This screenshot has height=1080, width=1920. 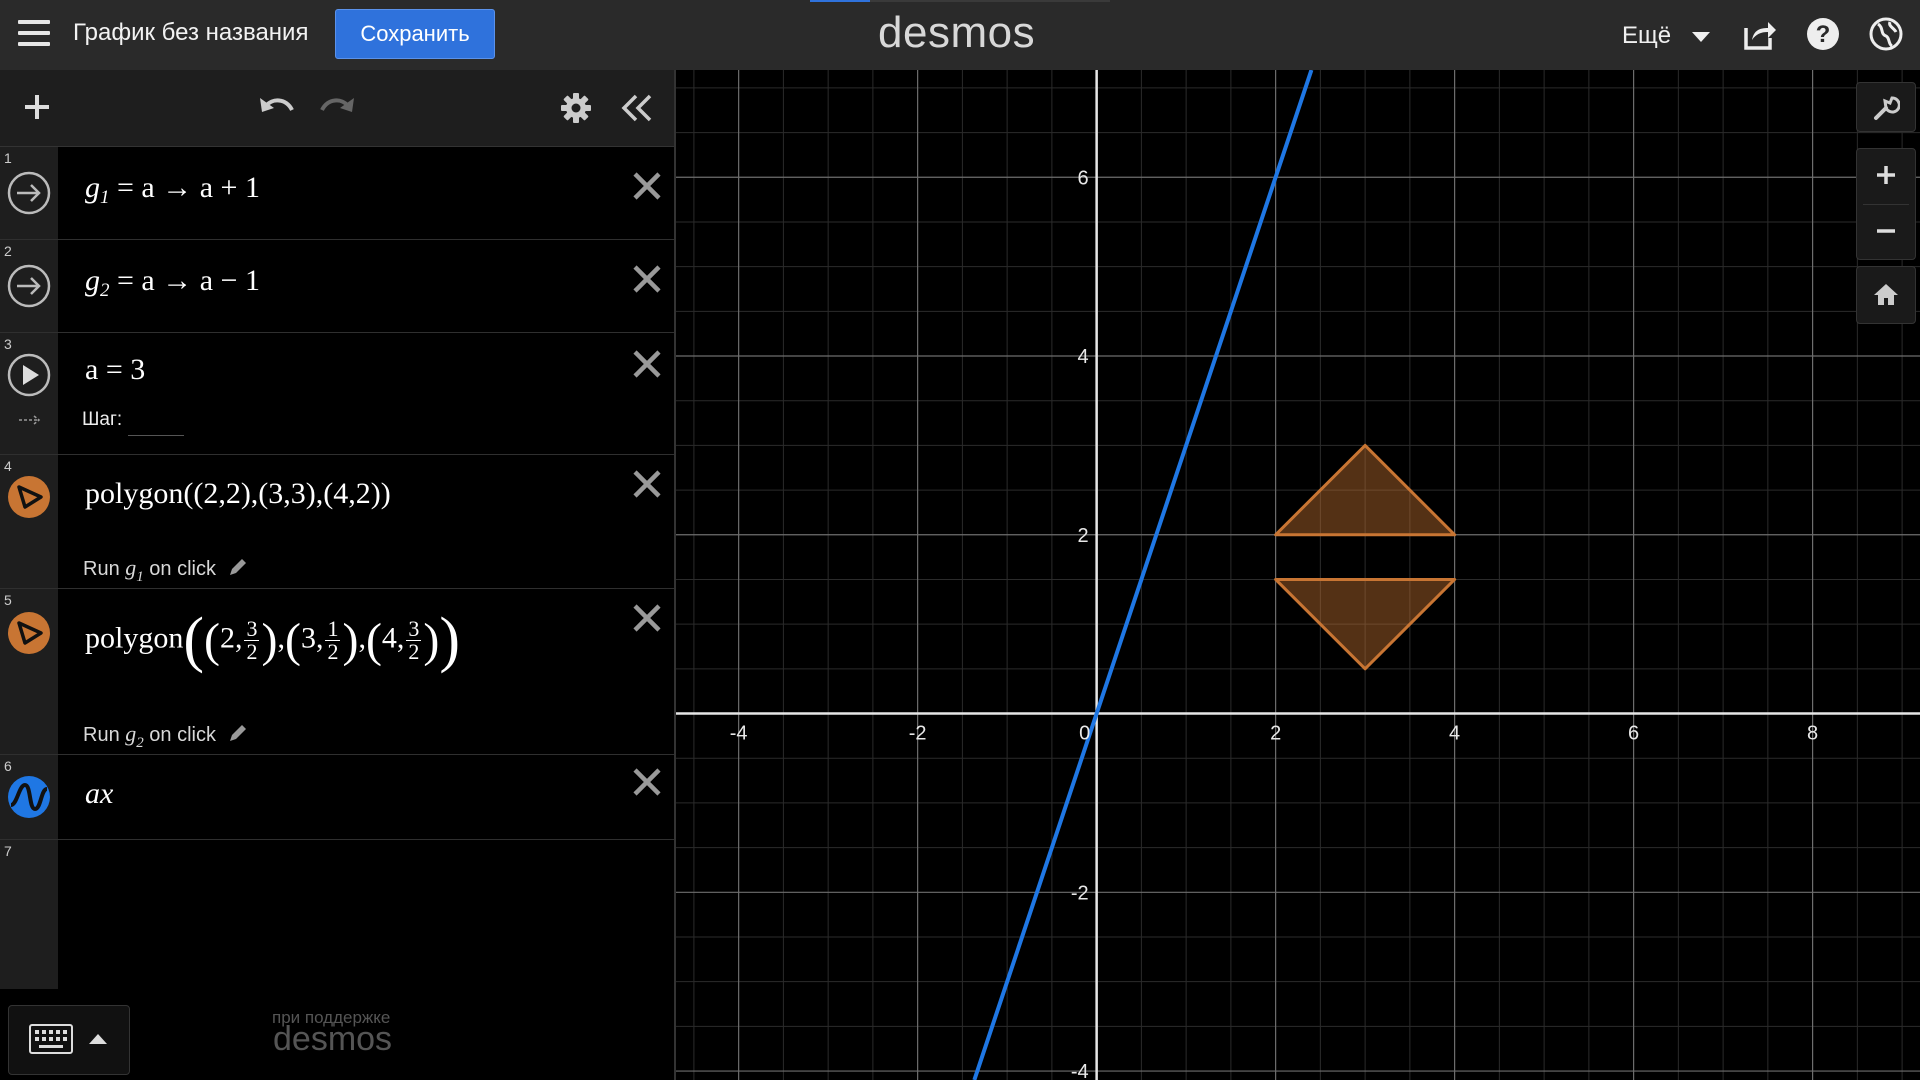 What do you see at coordinates (918, 734) in the screenshot?
I see `x-tick-label: -2` at bounding box center [918, 734].